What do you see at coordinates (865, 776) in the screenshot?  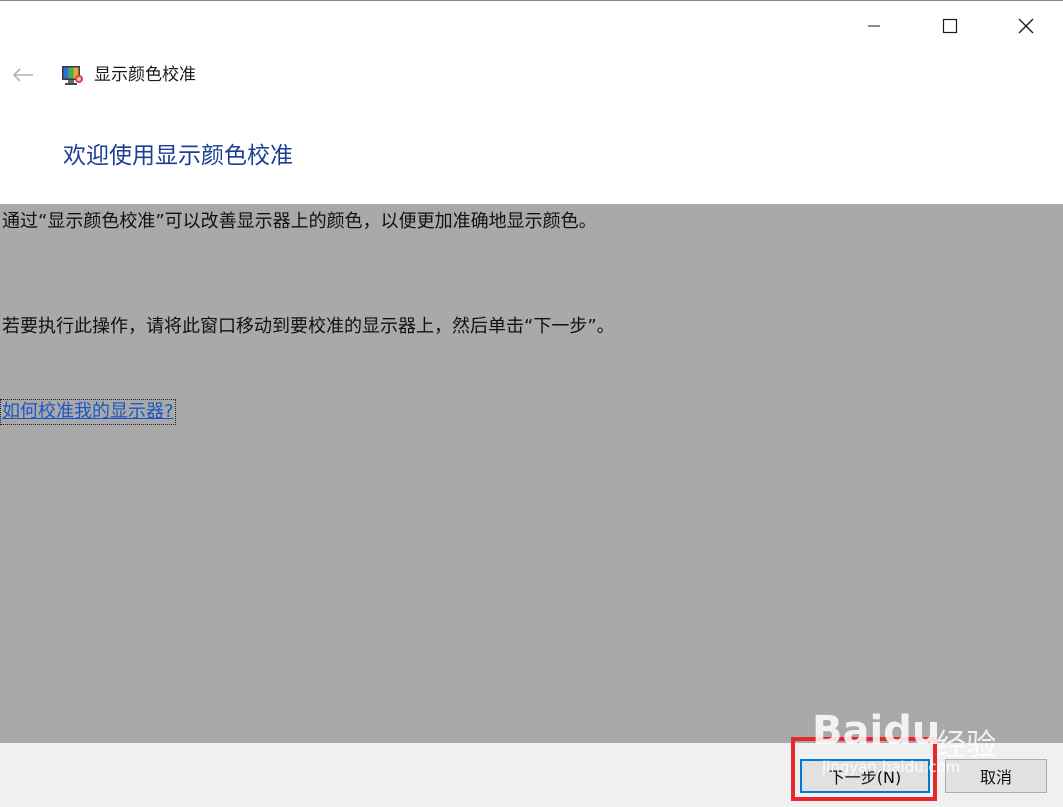 I see `next-button: 下一步(N)` at bounding box center [865, 776].